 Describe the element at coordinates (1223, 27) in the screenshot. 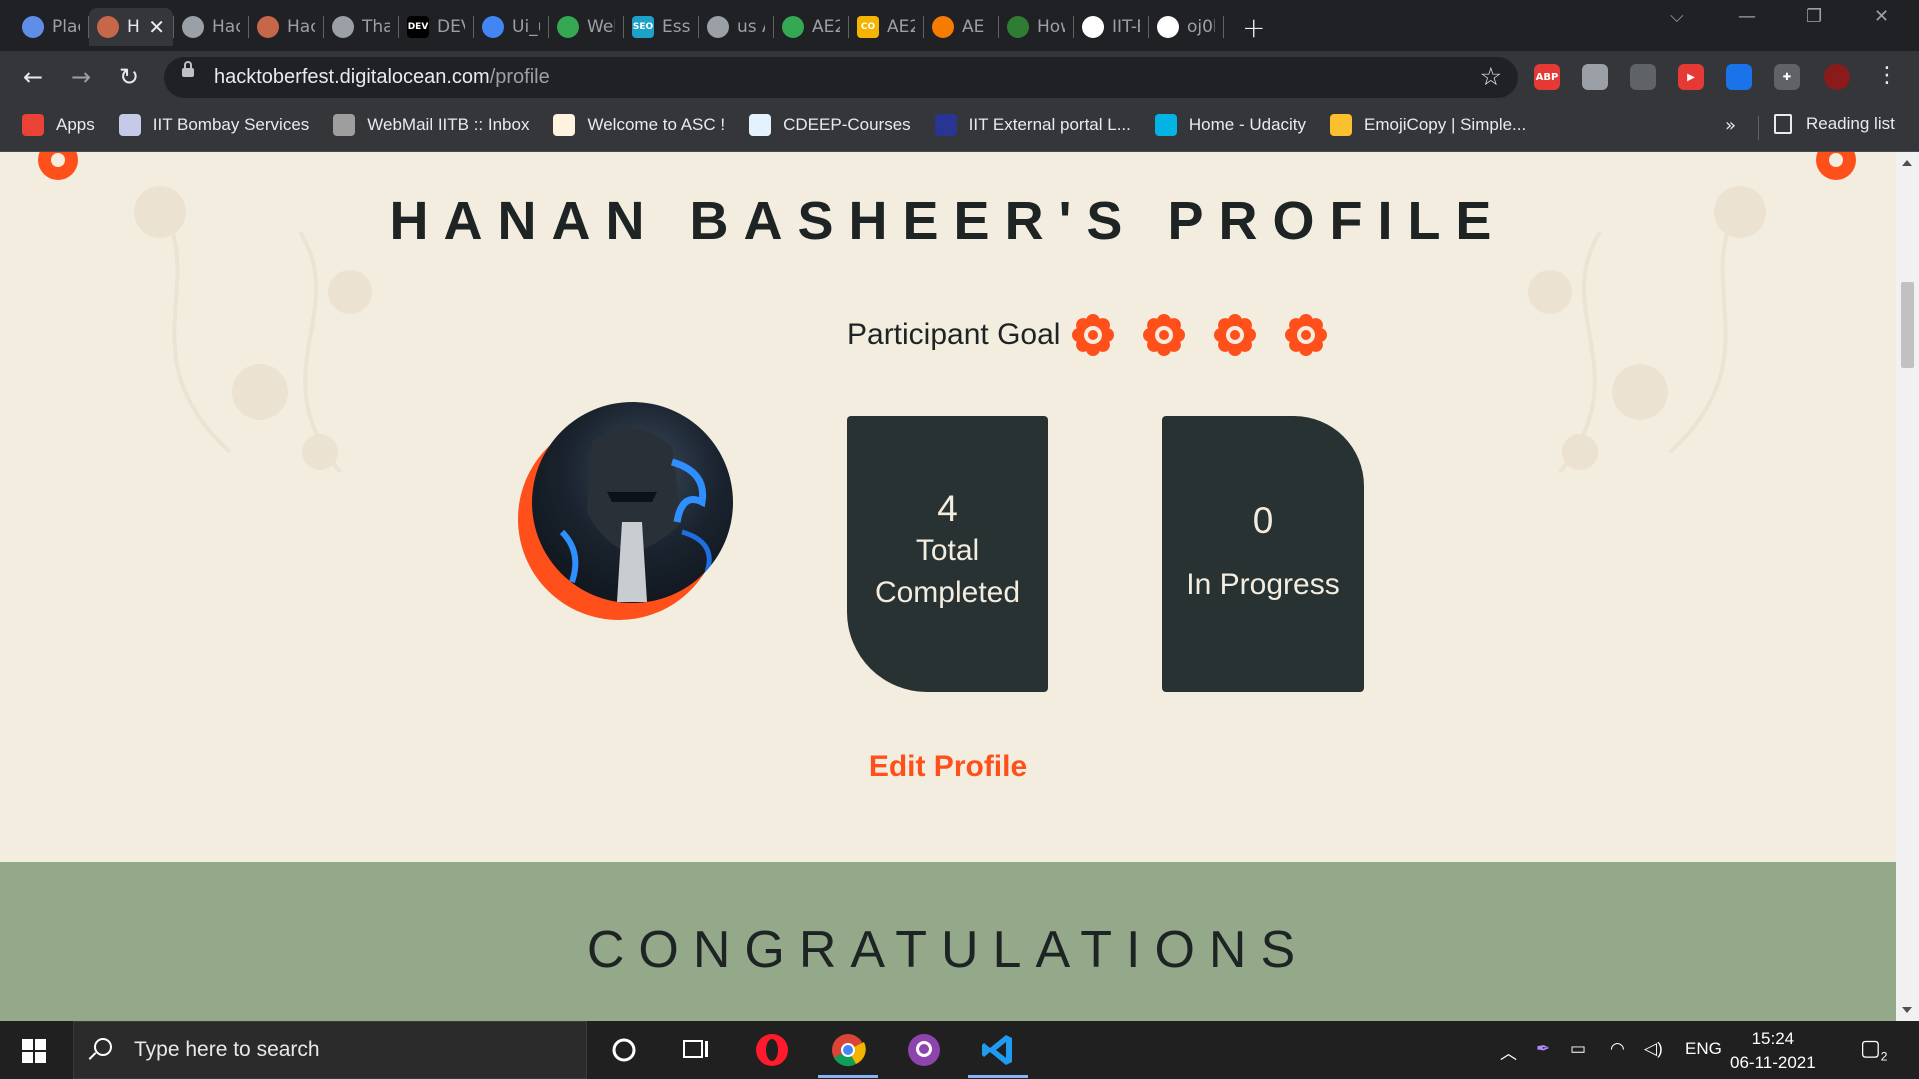

I see `tab-separator` at that location.